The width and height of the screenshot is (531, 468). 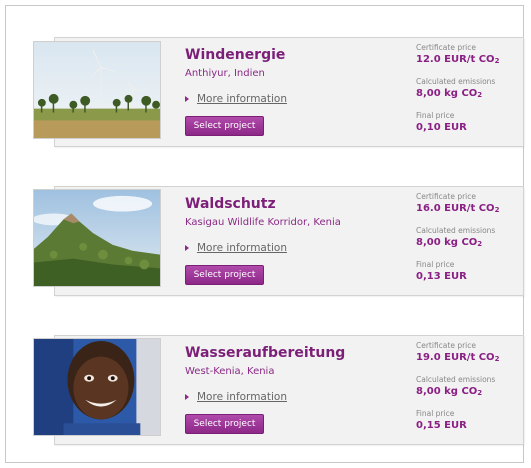 I want to click on forest-hill-photo, so click(x=97, y=238).